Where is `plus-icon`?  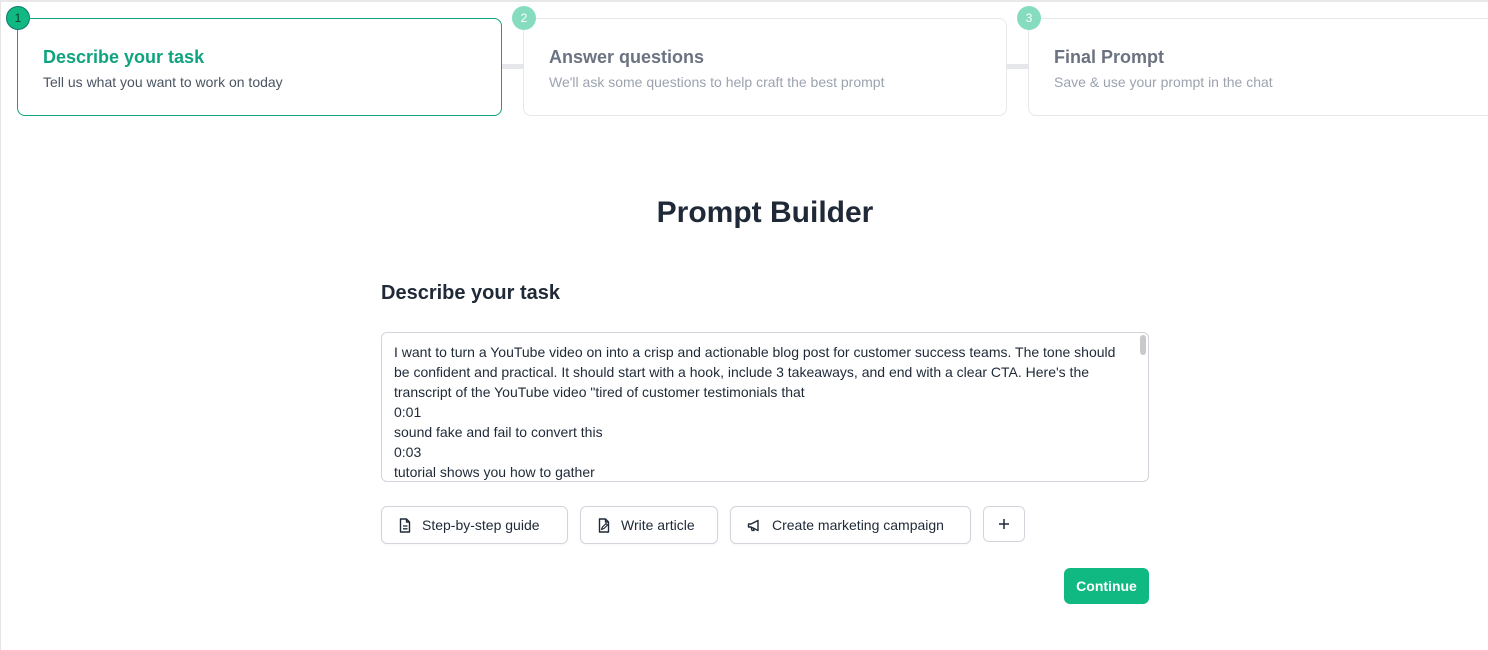
plus-icon is located at coordinates (1004, 524).